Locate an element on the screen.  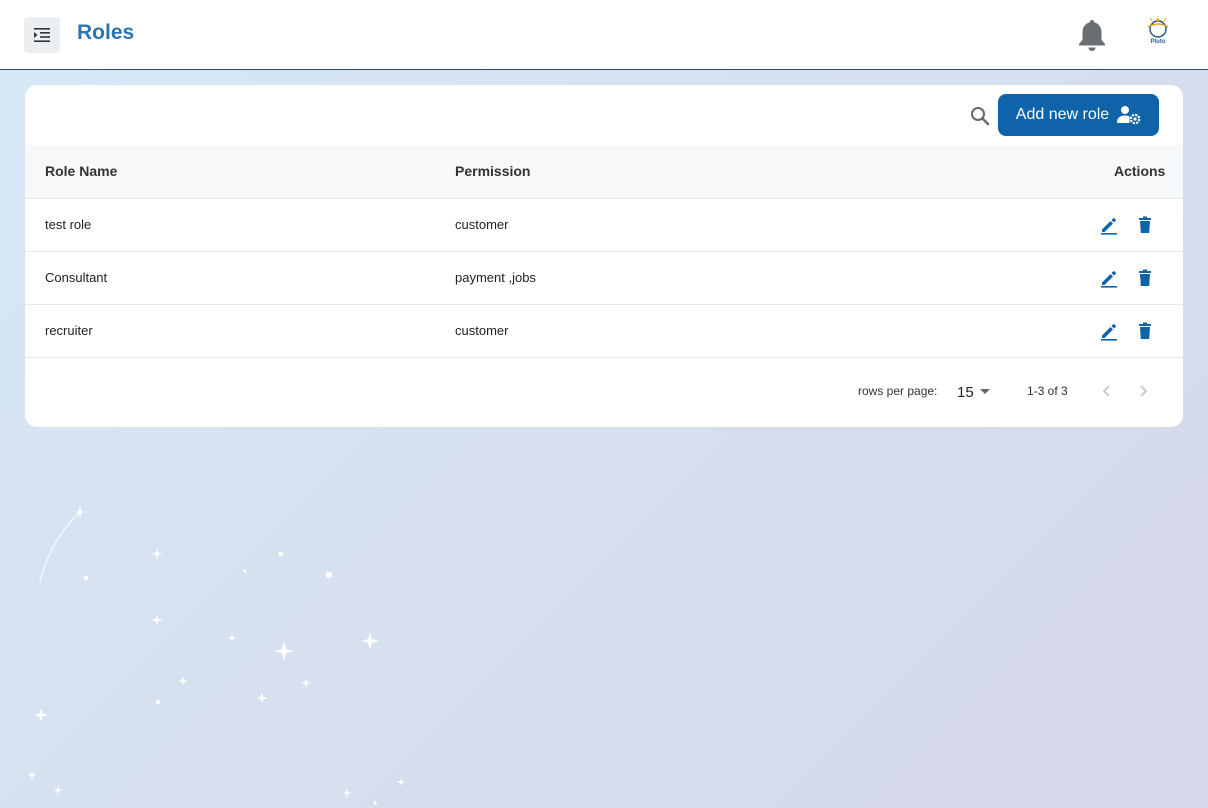
column-header-permission: Permission is located at coordinates (493, 171).